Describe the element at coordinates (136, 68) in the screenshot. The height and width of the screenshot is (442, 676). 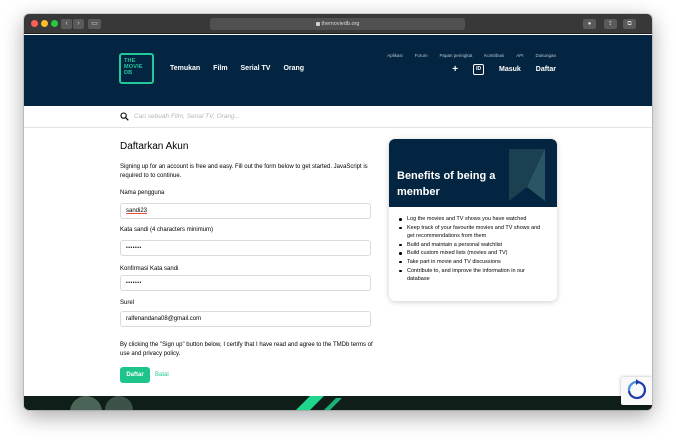
I see `tmdb-logo: THE MOVIE DB` at that location.